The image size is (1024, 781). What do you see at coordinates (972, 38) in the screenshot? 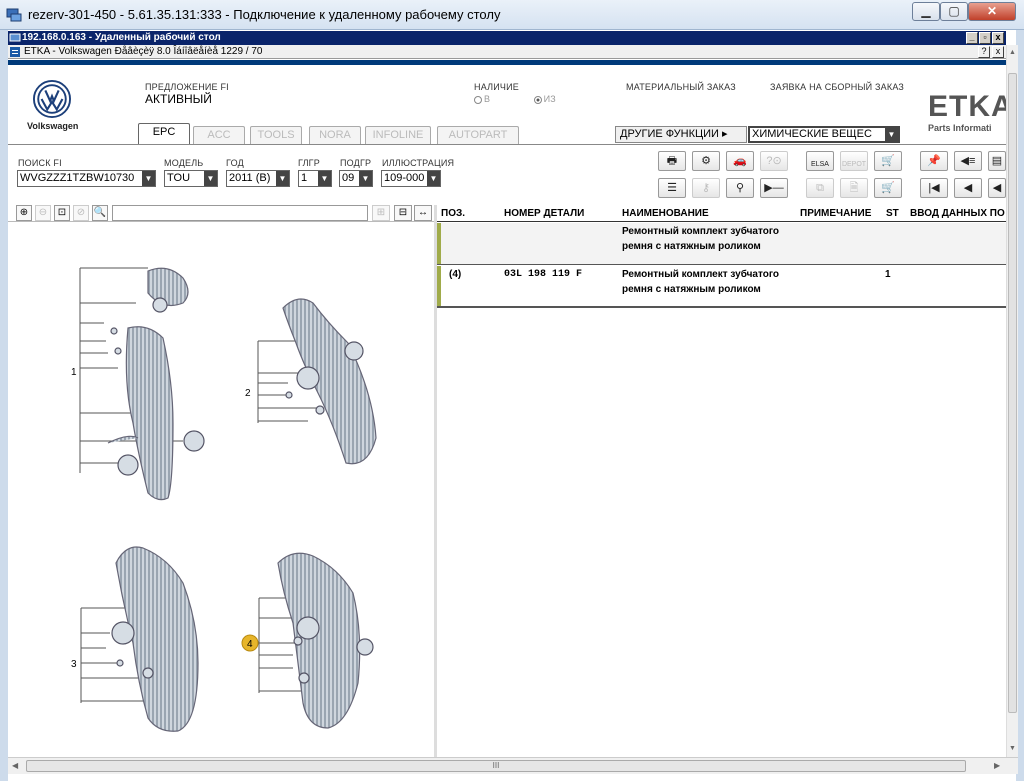
I see `session-minimize-button: _` at bounding box center [972, 38].